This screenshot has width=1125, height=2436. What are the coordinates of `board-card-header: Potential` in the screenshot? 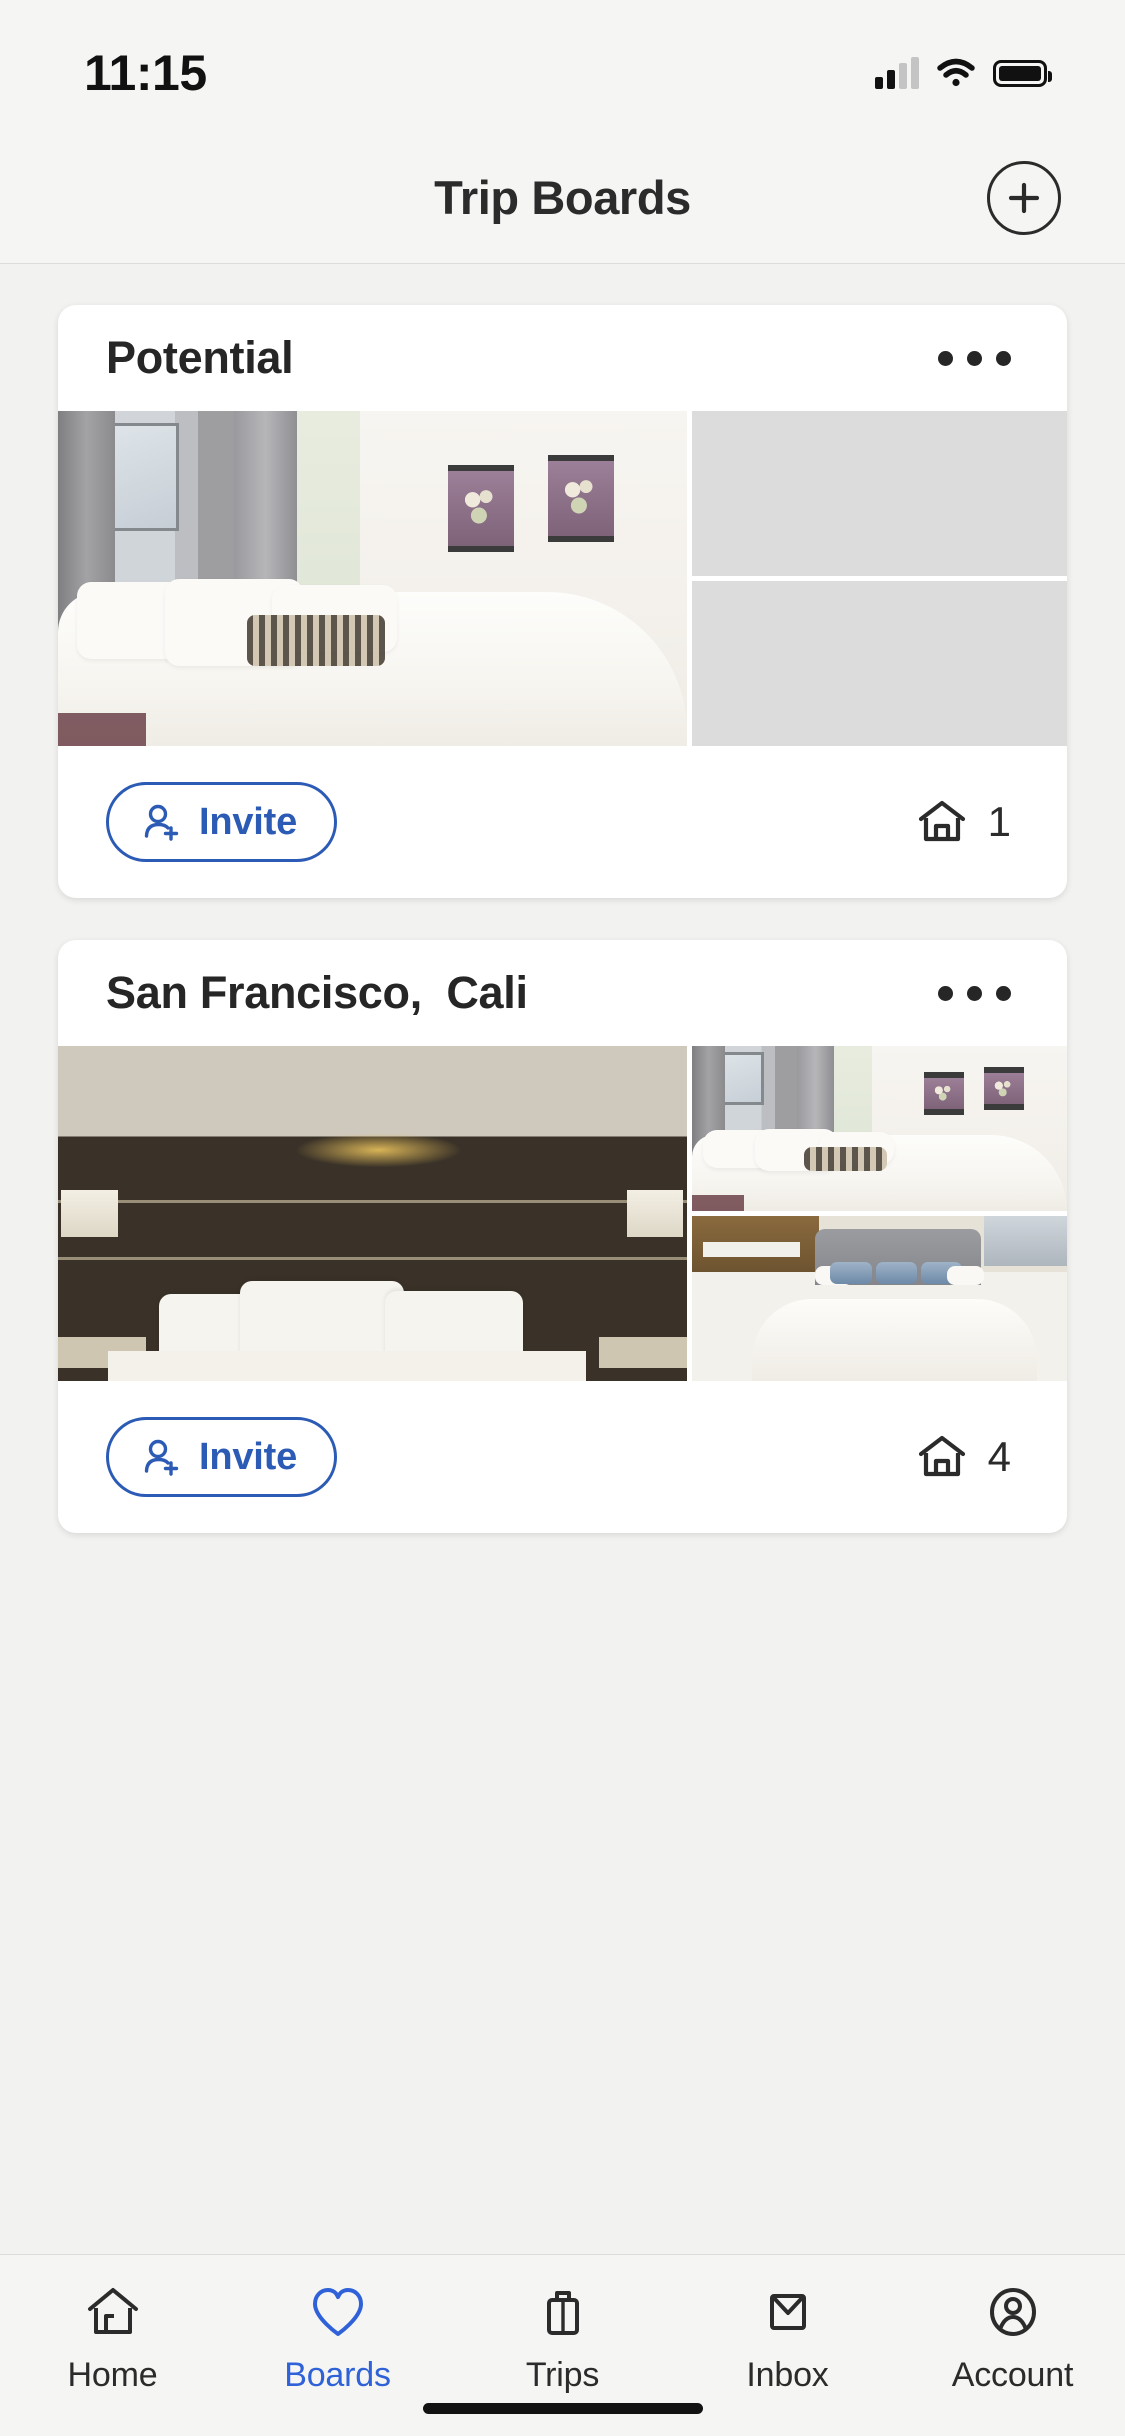 It's located at (562, 358).